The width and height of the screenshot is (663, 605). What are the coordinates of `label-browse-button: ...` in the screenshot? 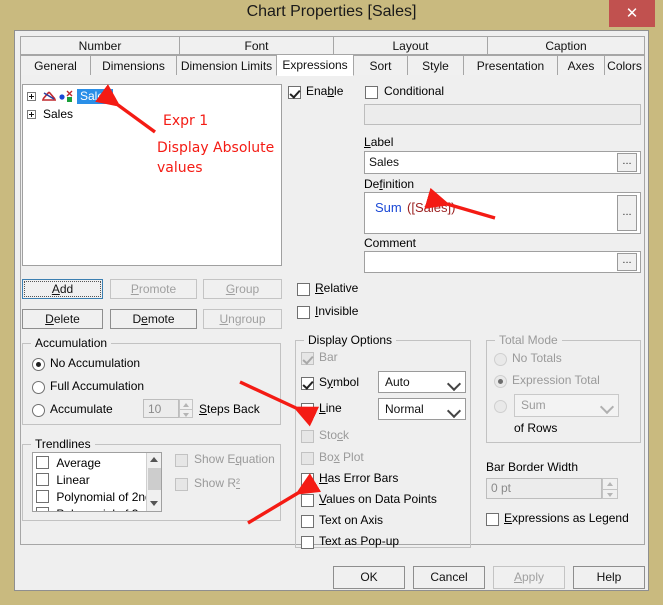 It's located at (627, 162).